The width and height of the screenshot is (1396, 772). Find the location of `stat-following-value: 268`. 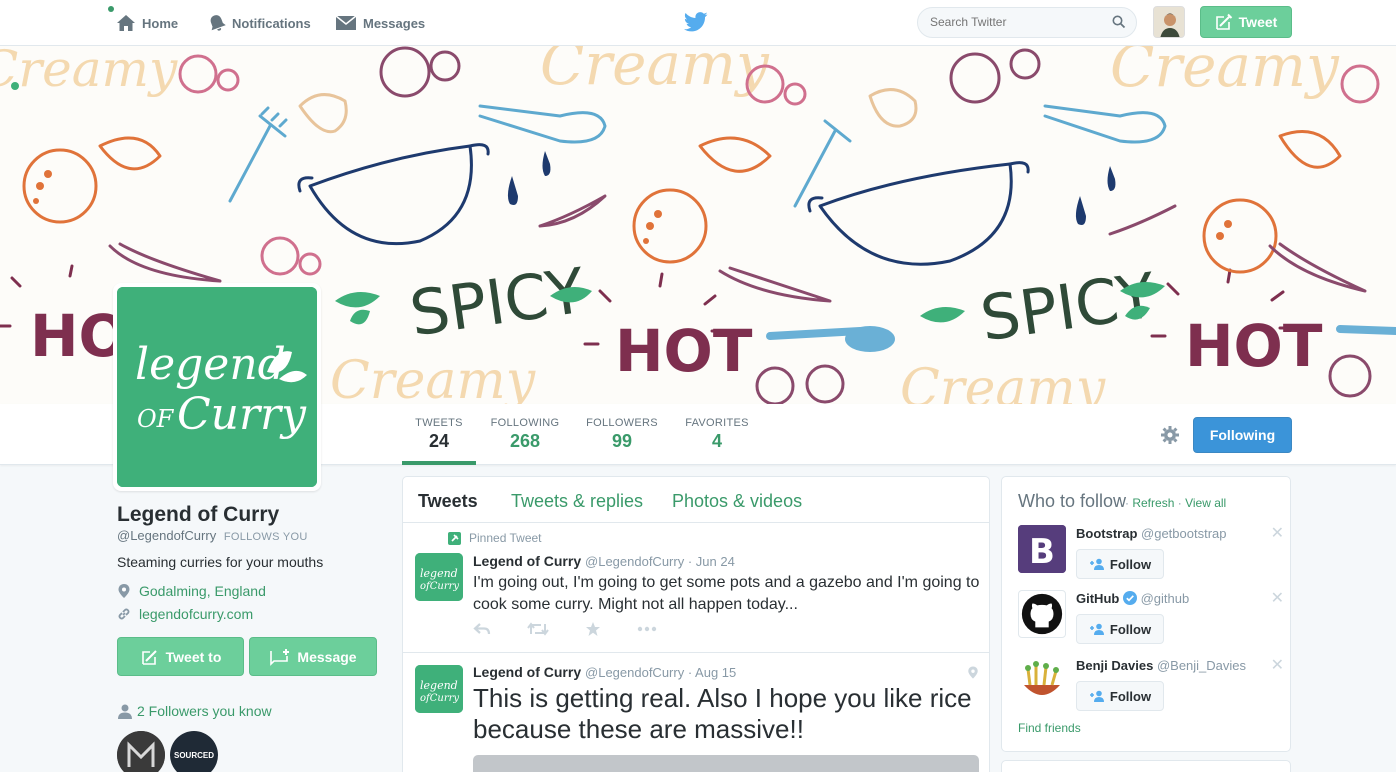

stat-following-value: 268 is located at coordinates (525, 441).